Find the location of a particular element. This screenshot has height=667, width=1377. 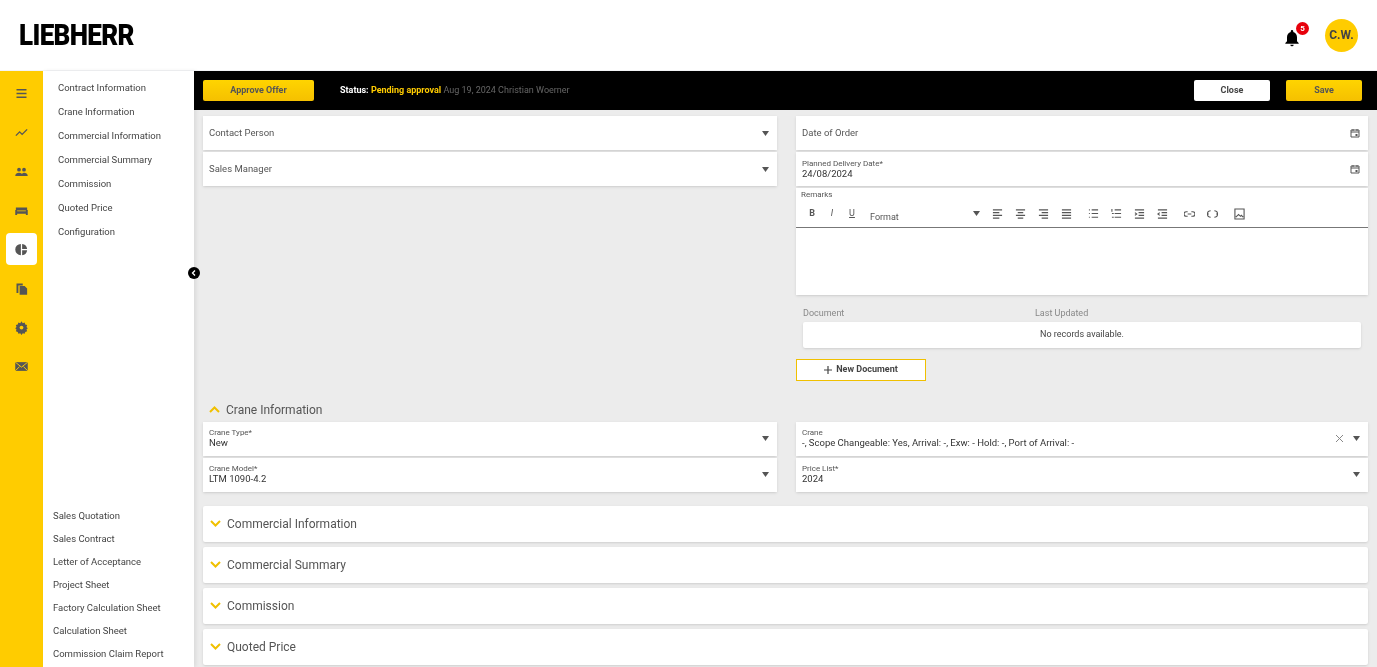

date-field: Planned Delivery Date* 24/08/2024 is located at coordinates (1082, 169).